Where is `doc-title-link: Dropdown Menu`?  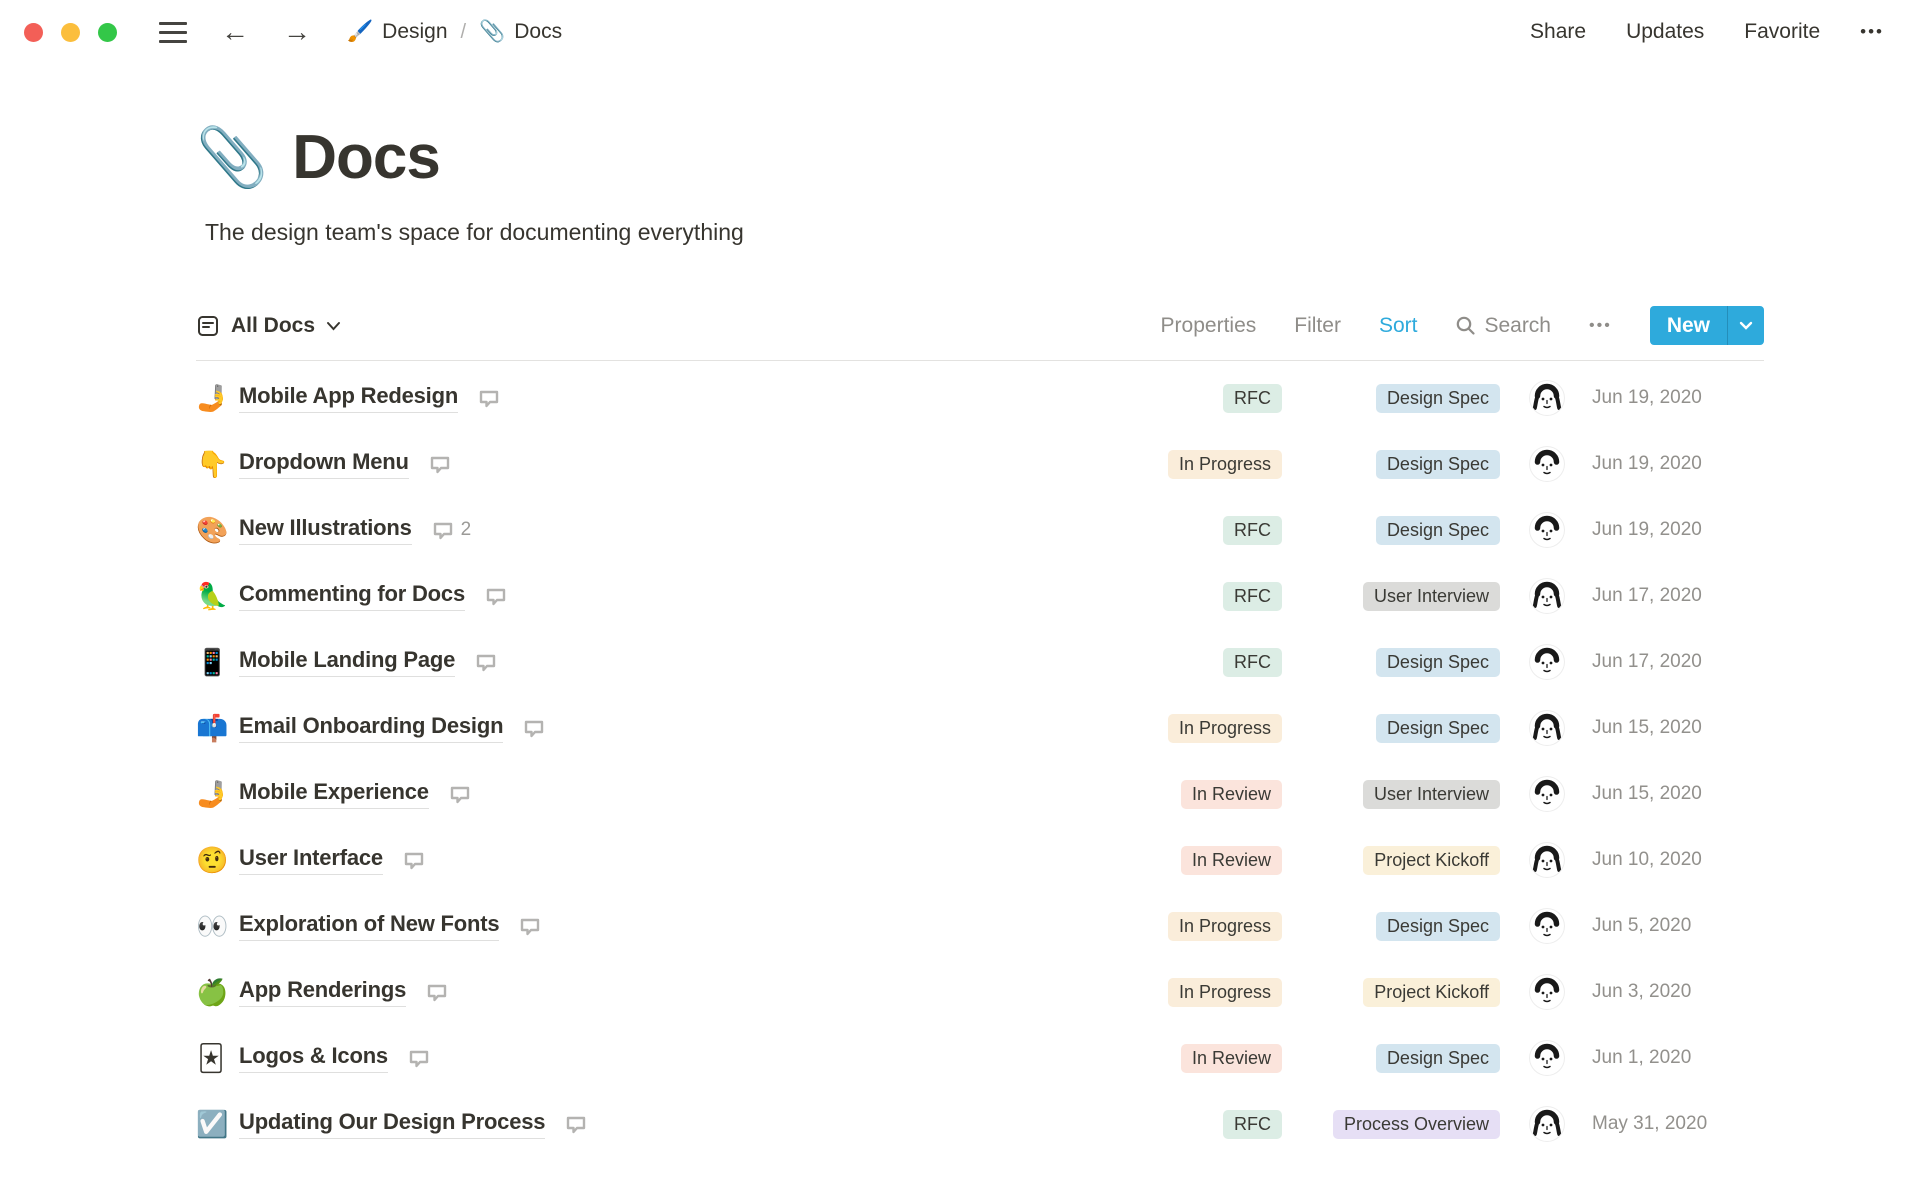
doc-title-link: Dropdown Menu is located at coordinates (324, 464).